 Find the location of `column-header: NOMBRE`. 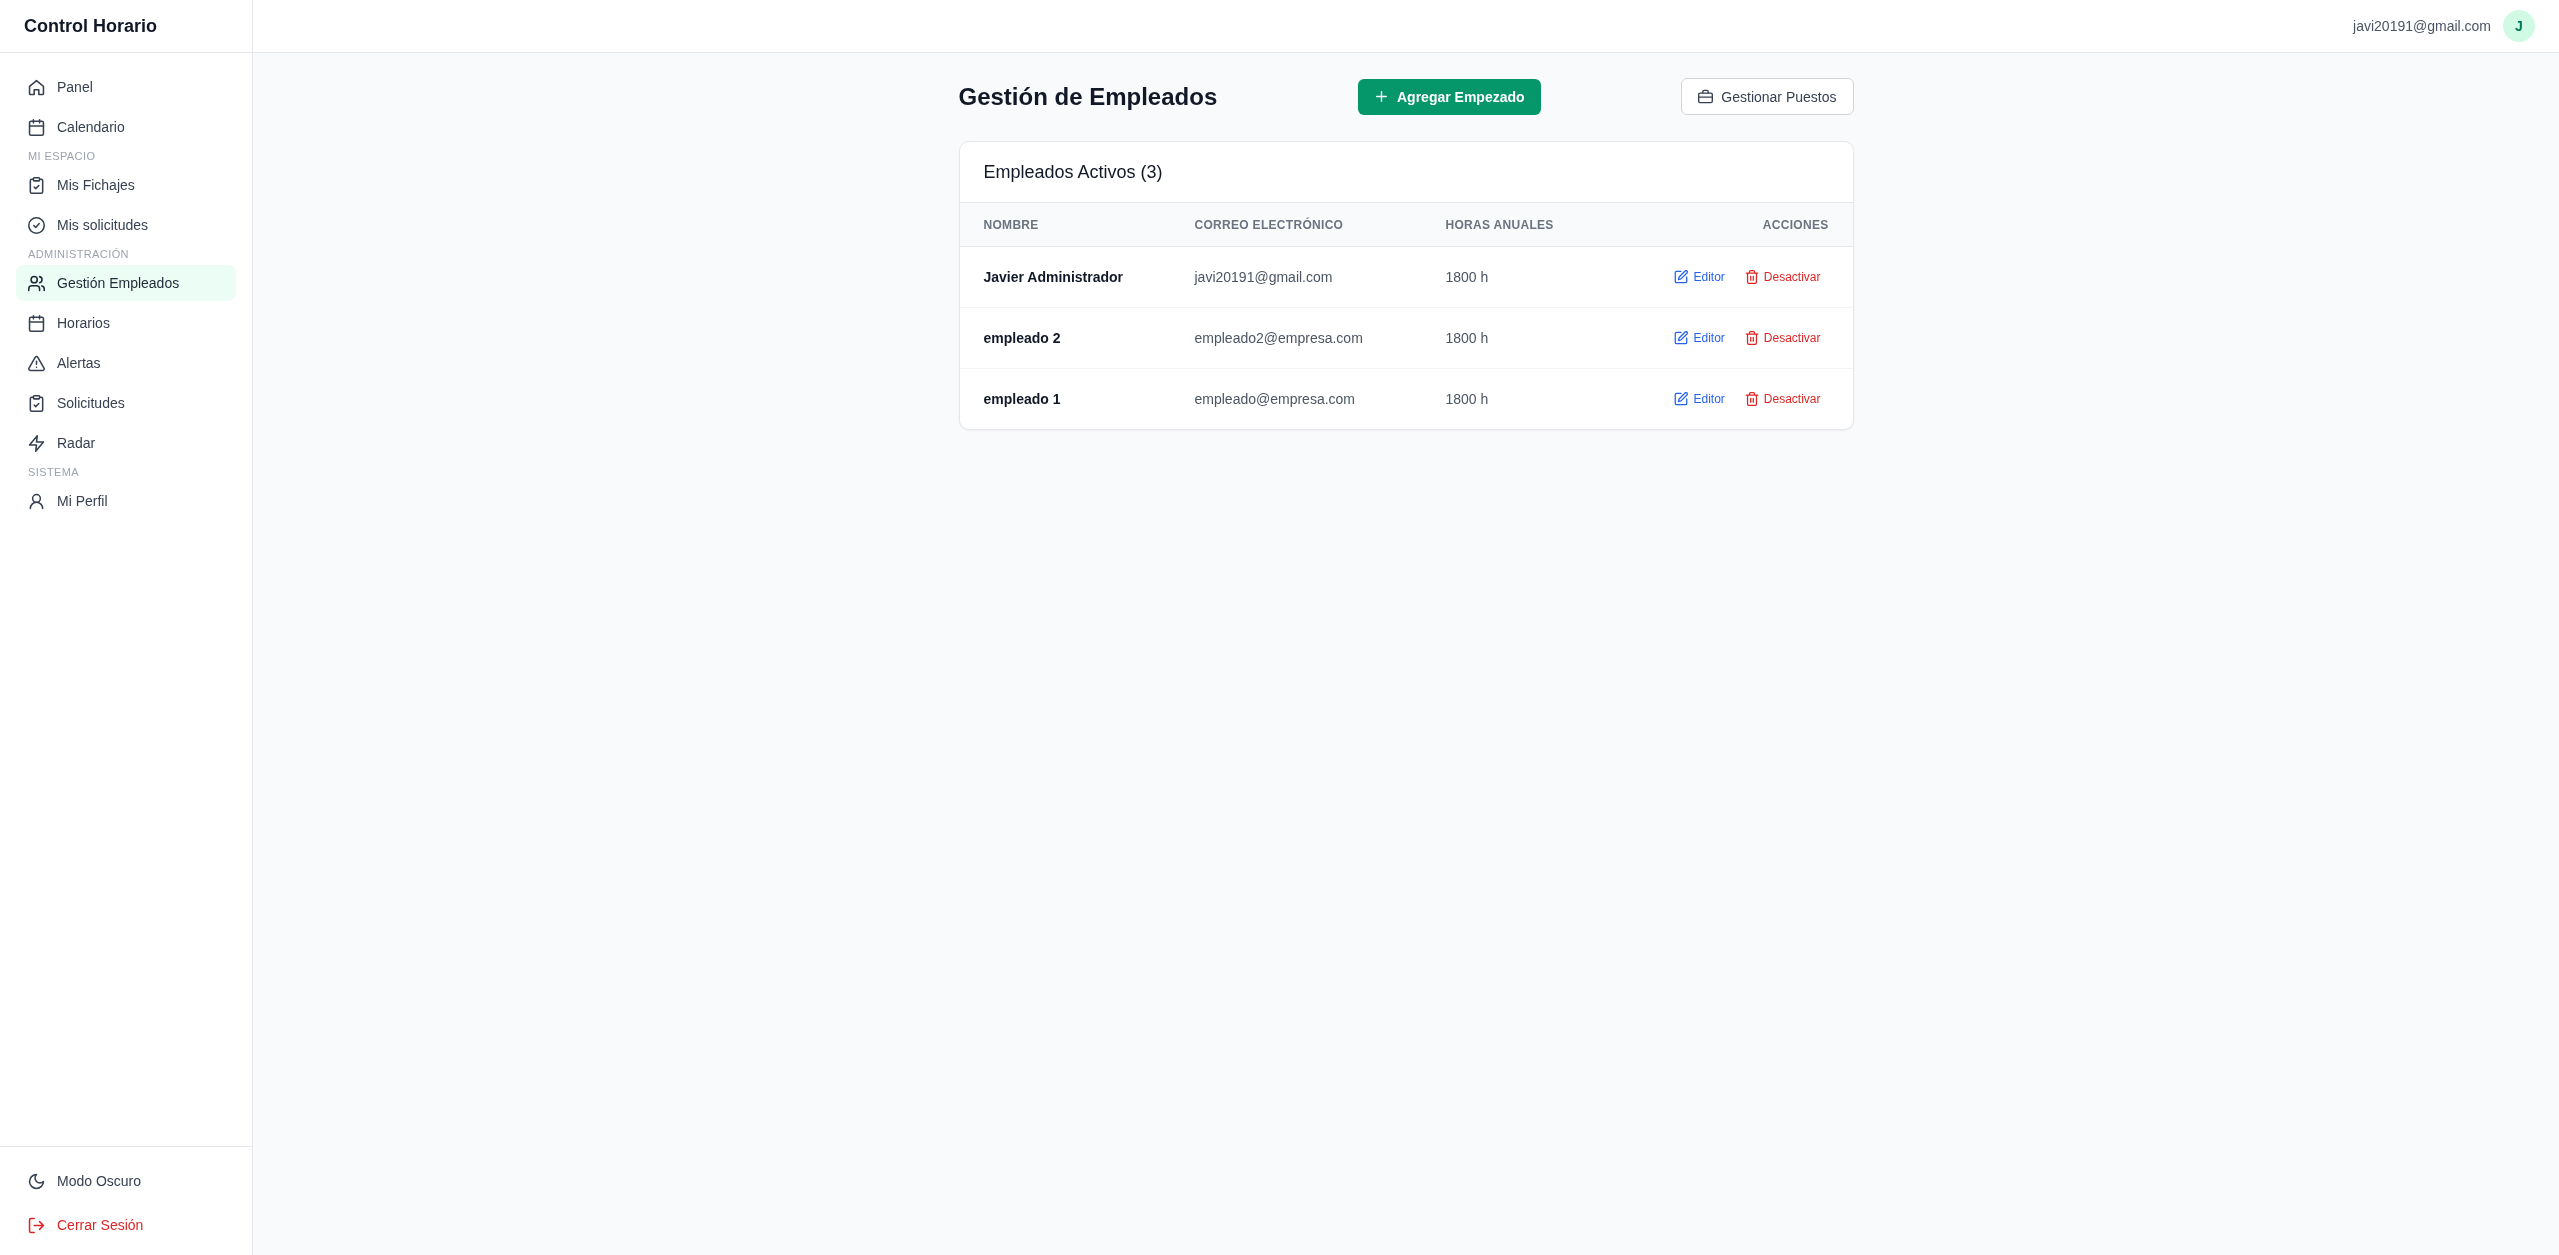

column-header: NOMBRE is located at coordinates (1011, 224).